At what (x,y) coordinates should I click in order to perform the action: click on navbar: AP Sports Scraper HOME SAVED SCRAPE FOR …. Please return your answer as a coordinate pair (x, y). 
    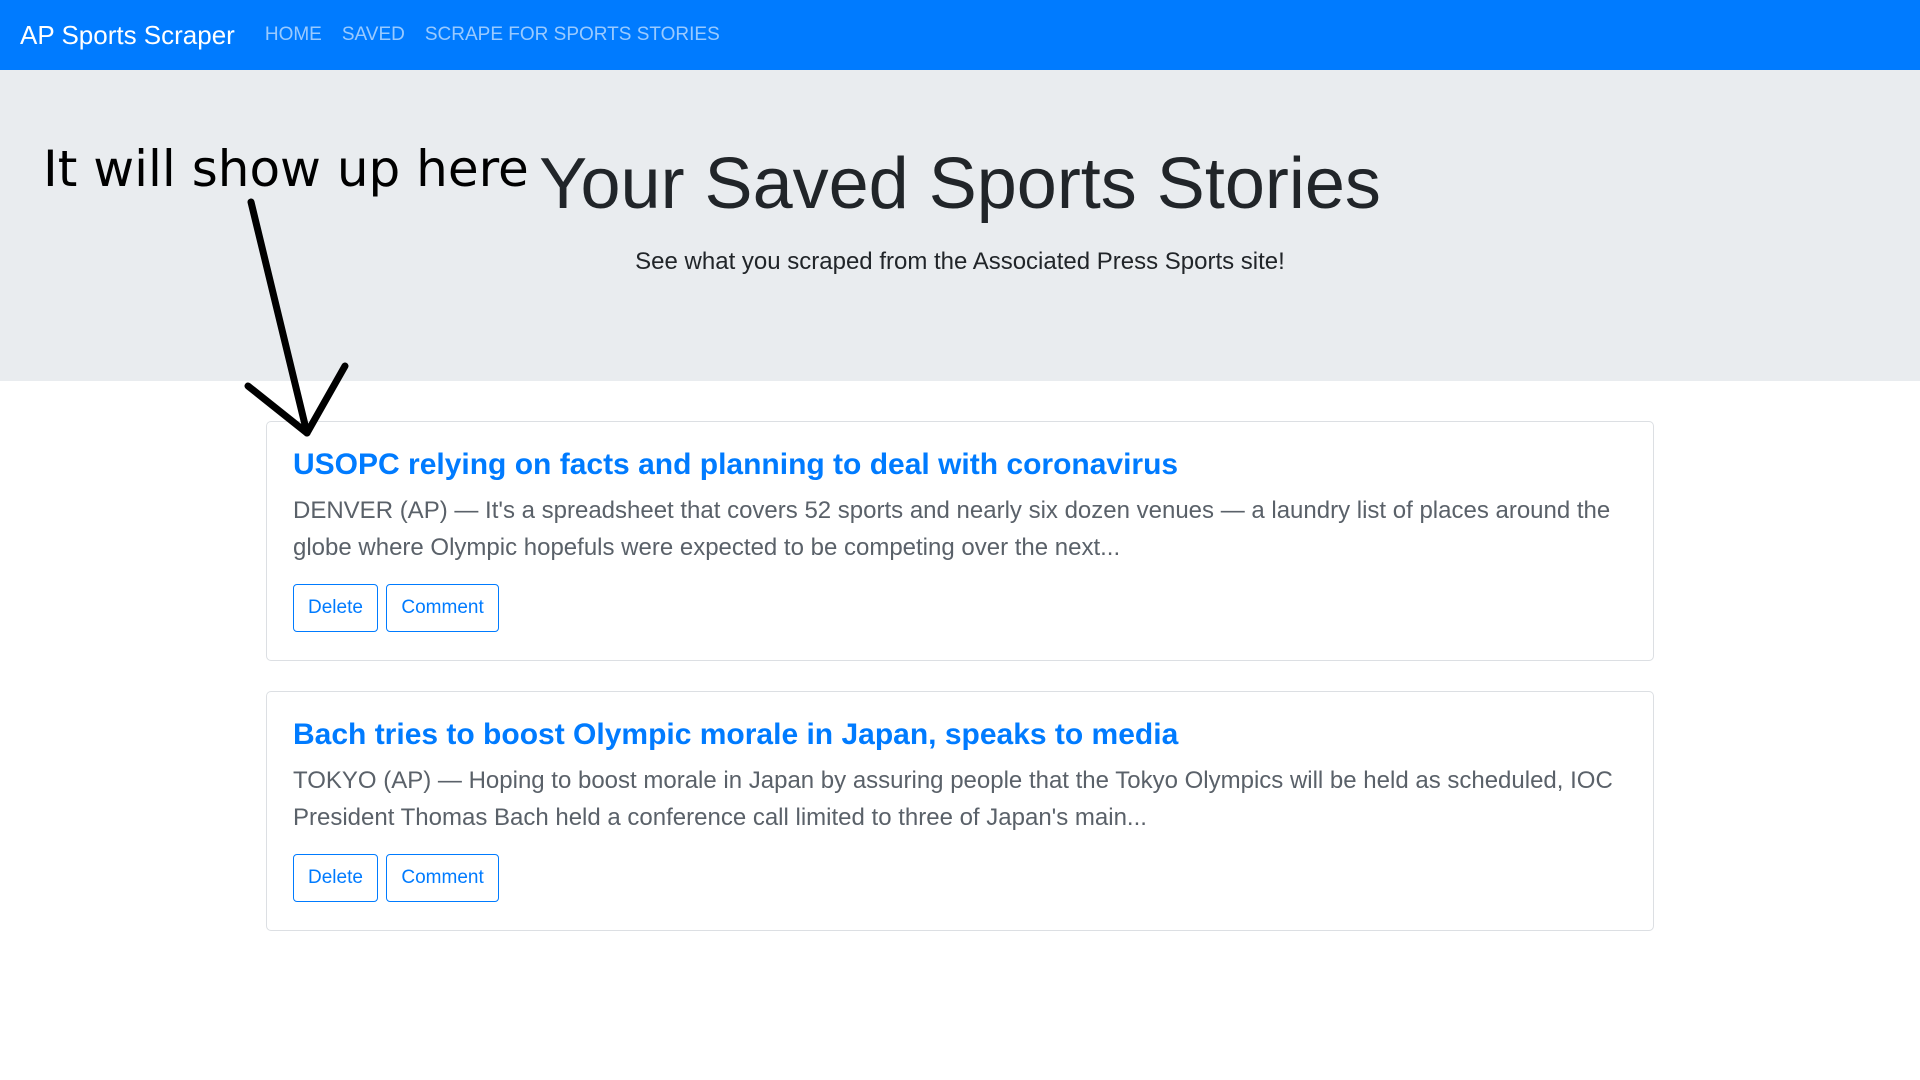
    Looking at the image, I should click on (960, 35).